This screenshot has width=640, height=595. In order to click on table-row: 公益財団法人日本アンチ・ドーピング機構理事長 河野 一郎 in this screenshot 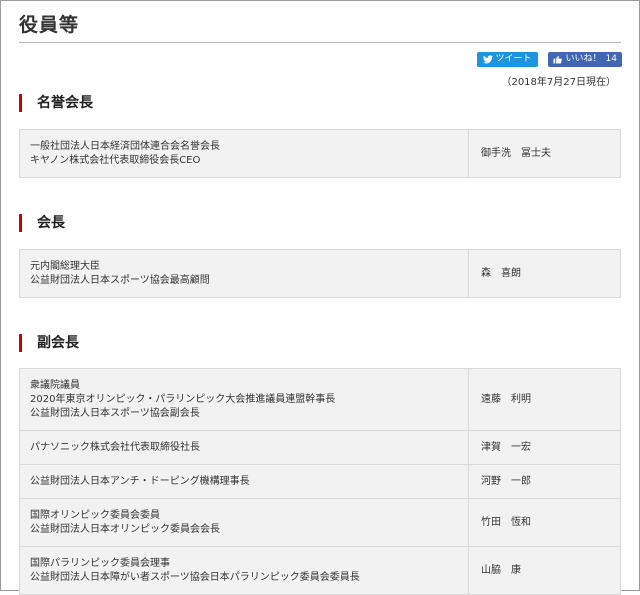, I will do `click(320, 481)`.